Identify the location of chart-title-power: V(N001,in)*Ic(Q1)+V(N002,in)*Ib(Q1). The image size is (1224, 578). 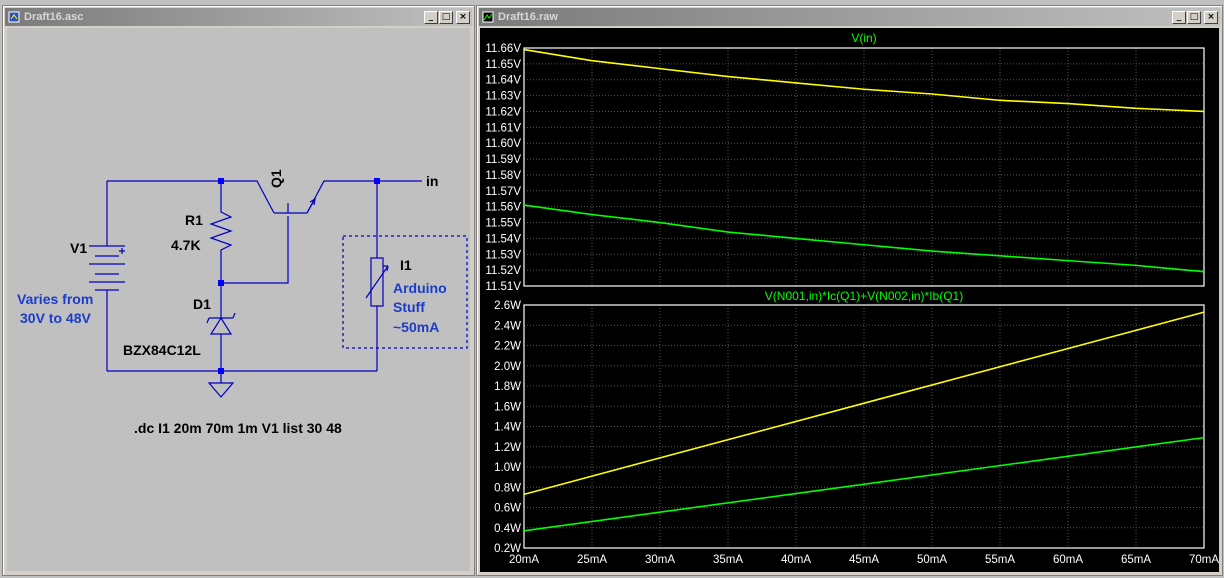
(864, 296).